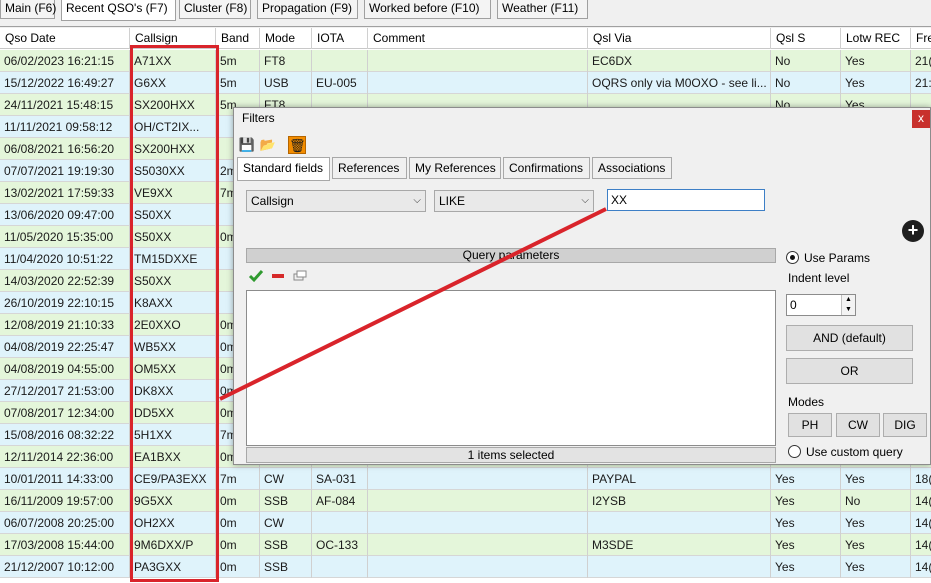  What do you see at coordinates (215, 9) in the screenshot?
I see `tab-cluster: Cluster (F8)` at bounding box center [215, 9].